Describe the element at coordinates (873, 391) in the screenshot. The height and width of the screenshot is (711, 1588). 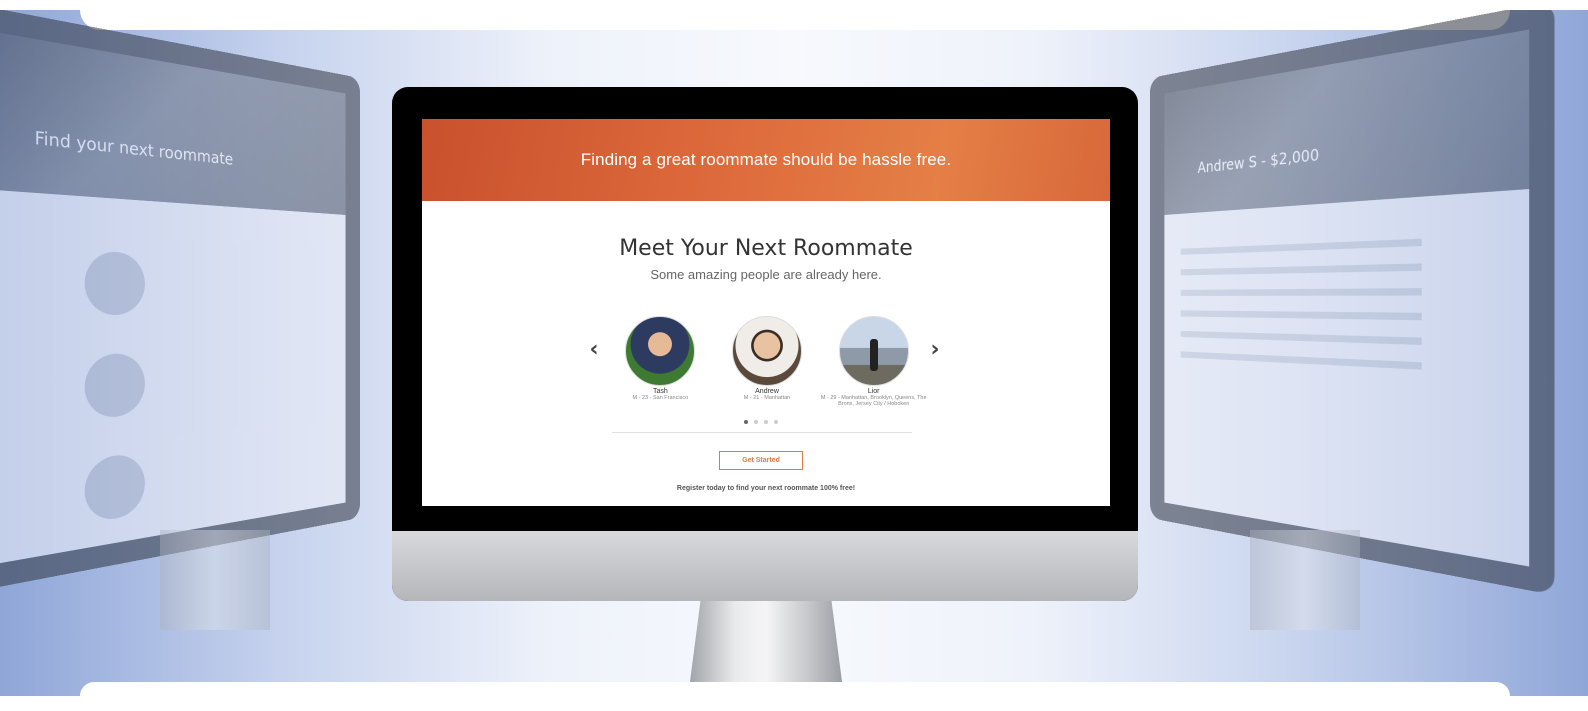
I see `person-name: Lior` at that location.